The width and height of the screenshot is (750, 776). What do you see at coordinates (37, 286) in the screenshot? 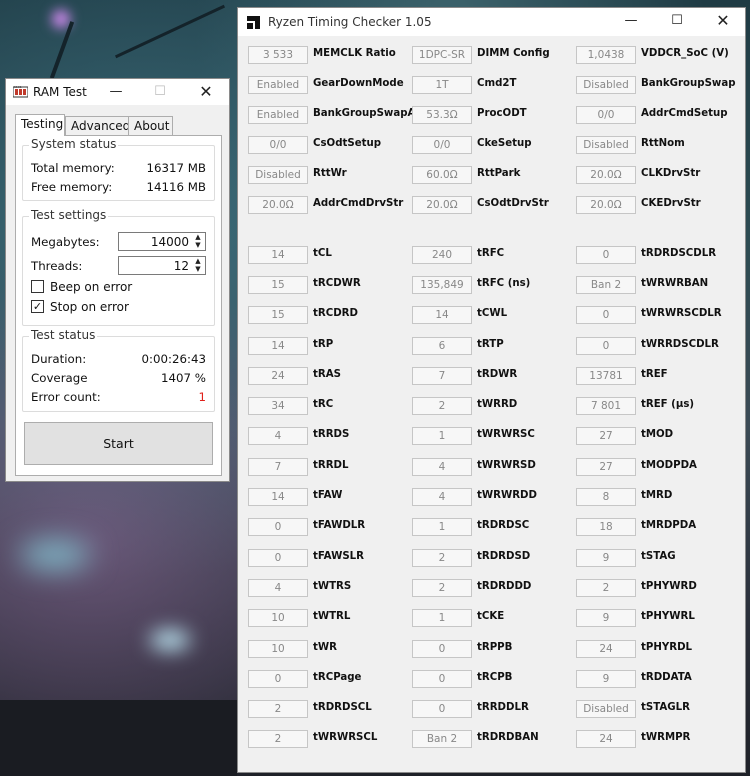
I see `checkbox-box` at bounding box center [37, 286].